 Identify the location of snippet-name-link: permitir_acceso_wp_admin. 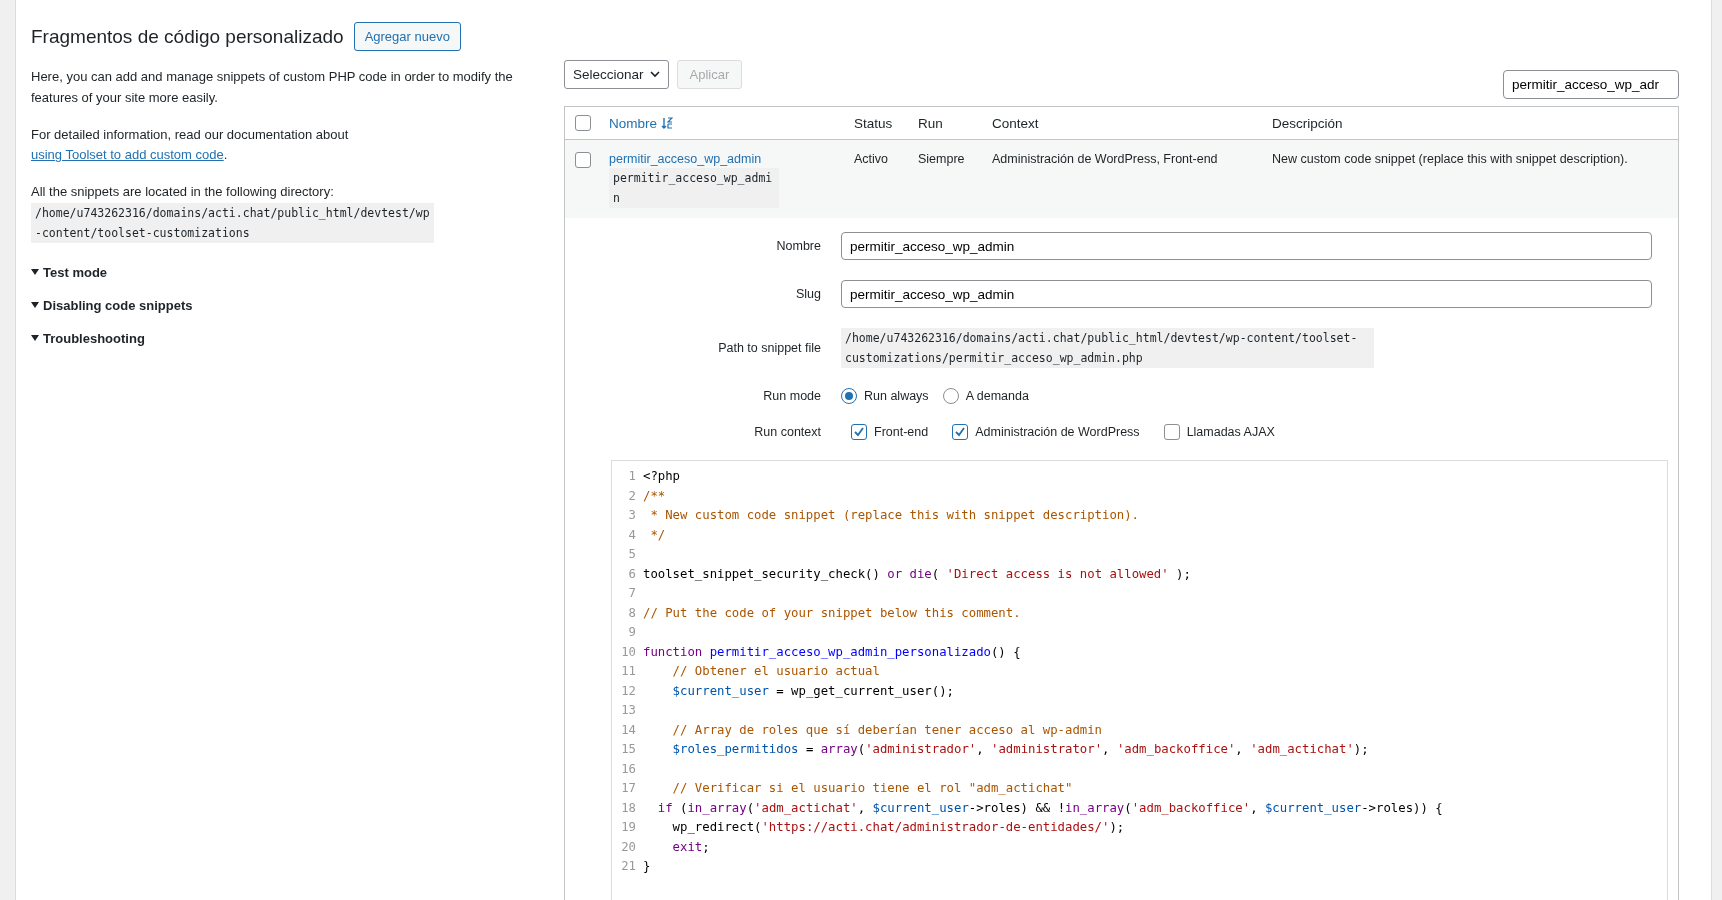
(685, 159).